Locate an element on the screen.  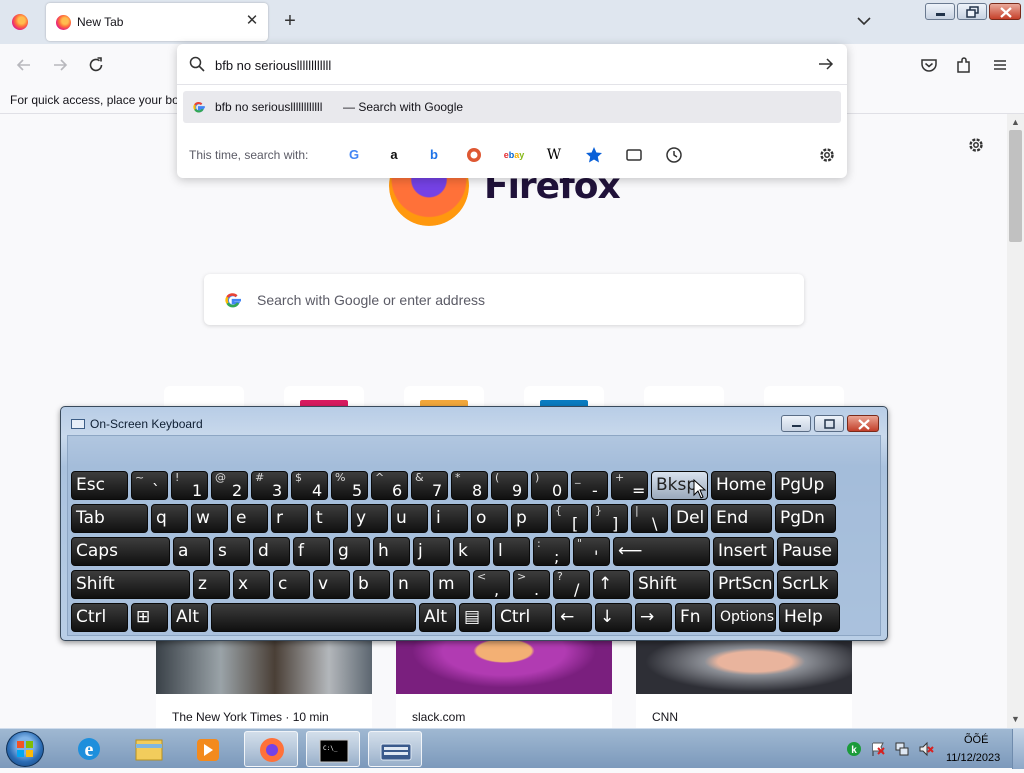
key-y: y is located at coordinates (369, 518).